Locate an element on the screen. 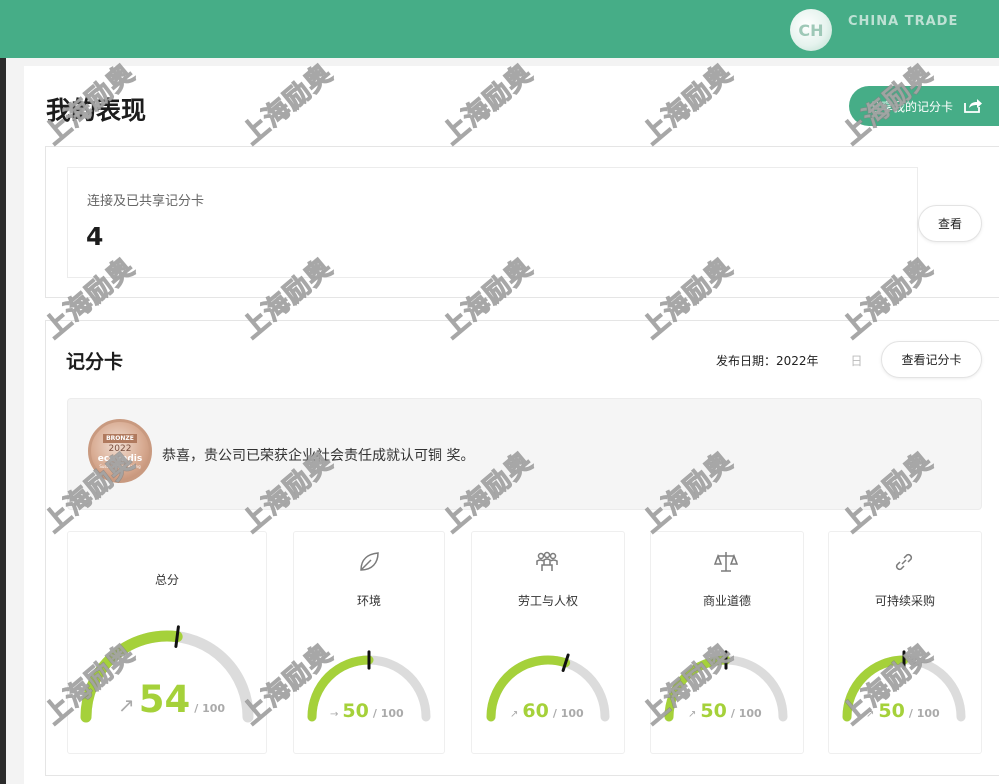  view-scorecard-button: 查看记分卡 is located at coordinates (931, 359).